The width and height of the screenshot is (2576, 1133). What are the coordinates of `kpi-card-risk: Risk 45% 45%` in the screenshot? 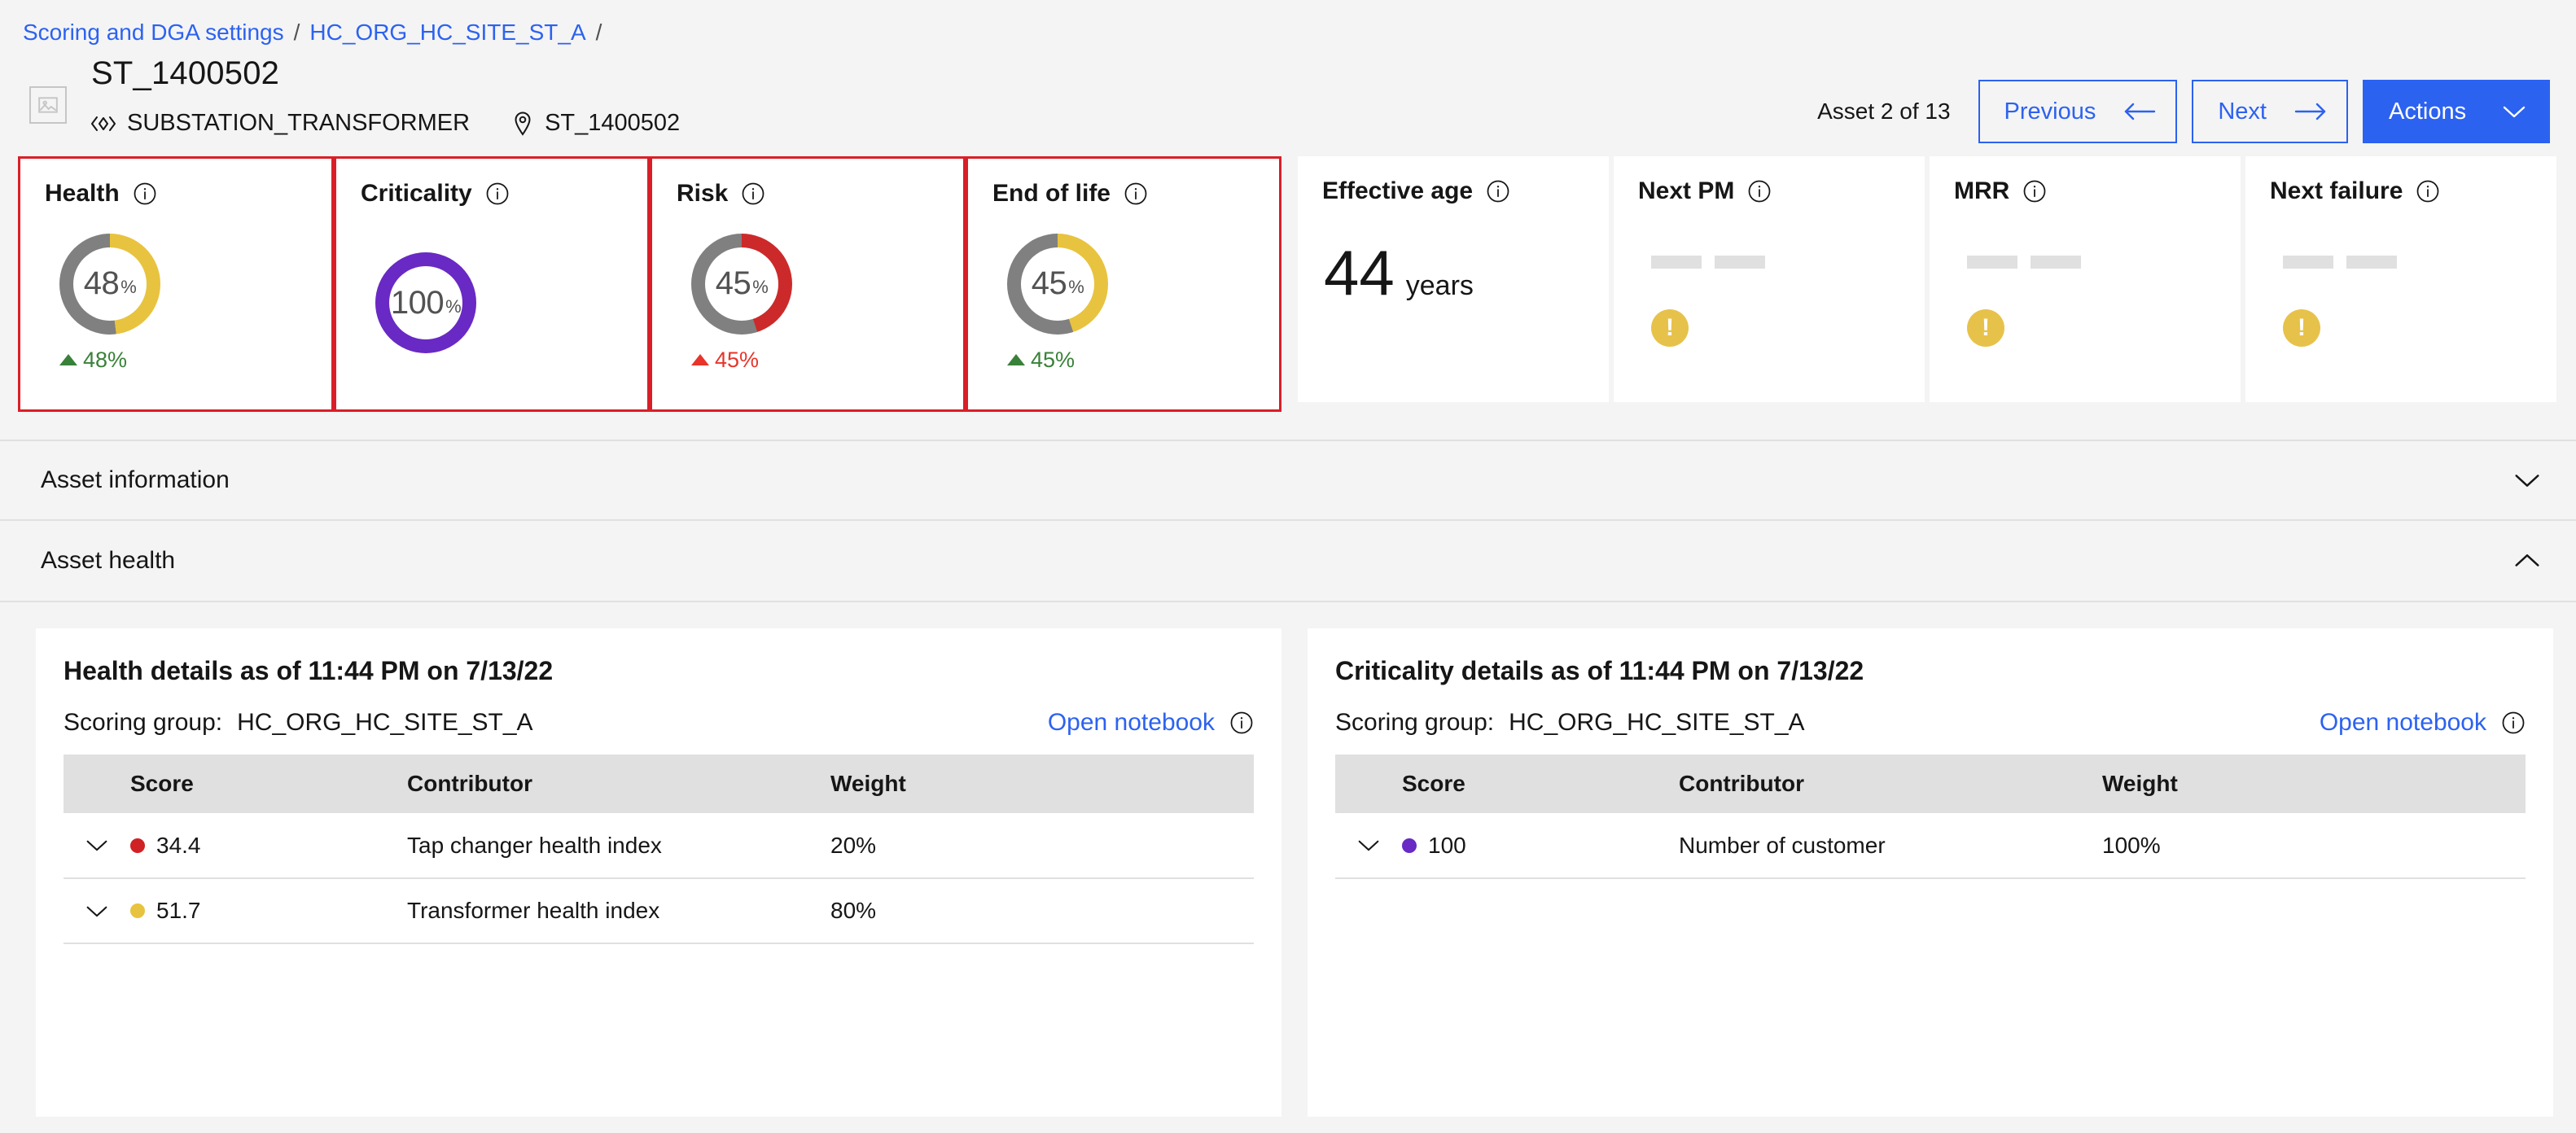 It's located at (807, 284).